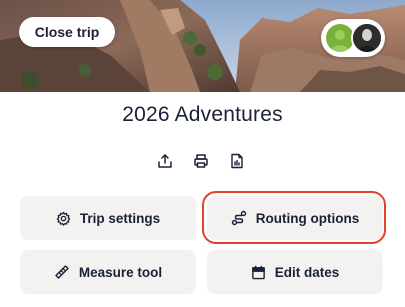 Image resolution: width=405 pixels, height=307 pixels. Describe the element at coordinates (67, 32) in the screenshot. I see `close-trip-button: Close trip` at that location.